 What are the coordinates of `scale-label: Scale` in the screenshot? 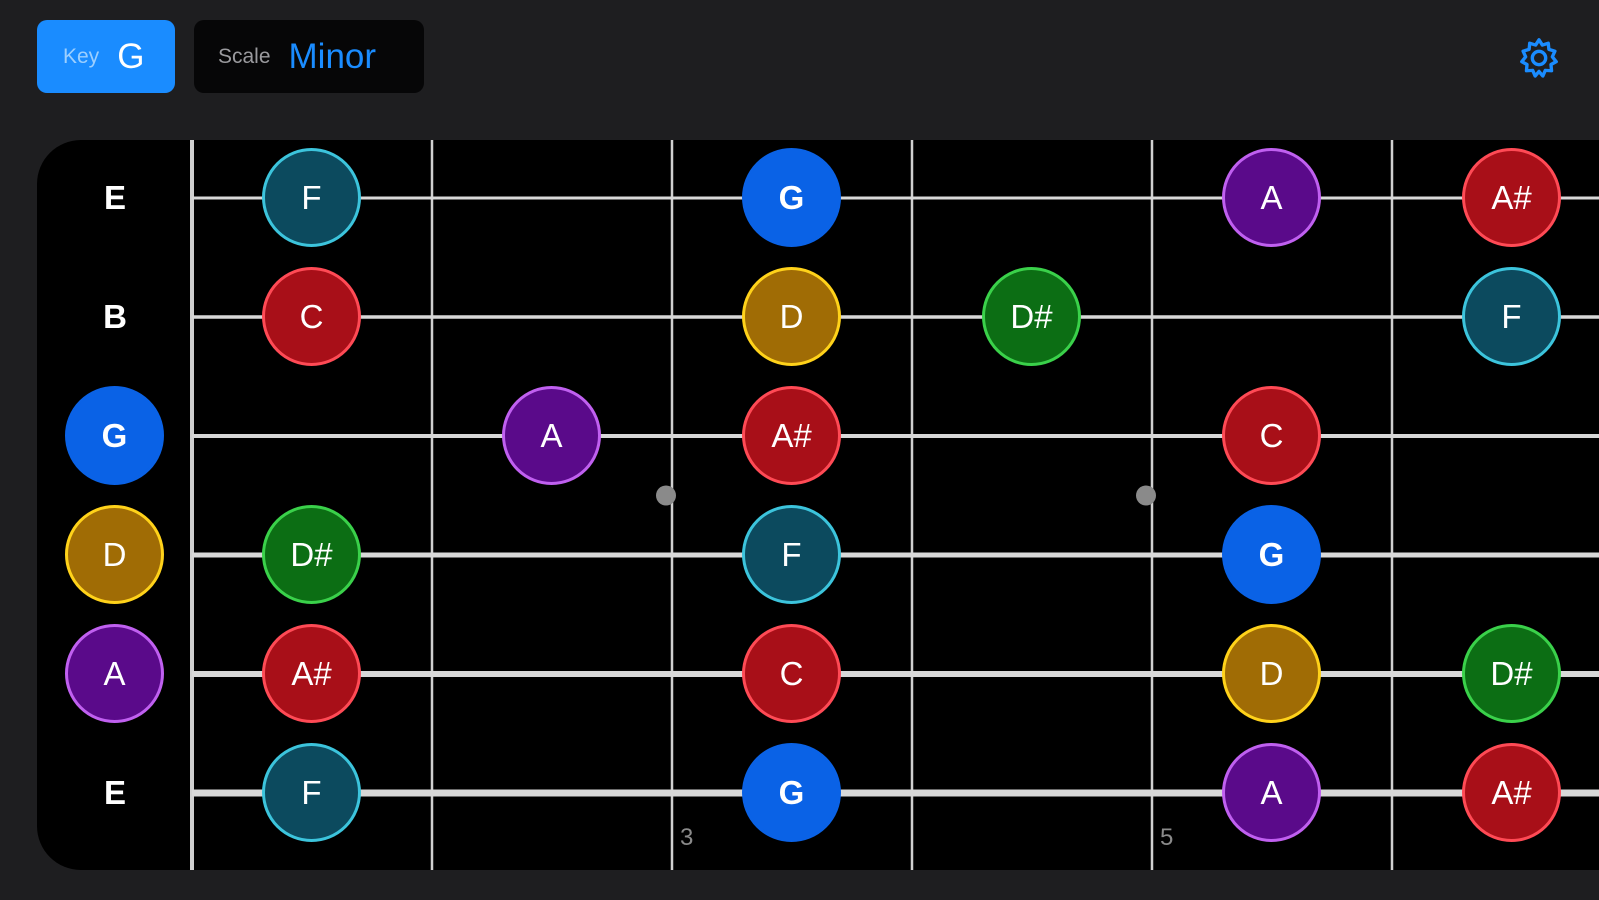 It's located at (244, 56).